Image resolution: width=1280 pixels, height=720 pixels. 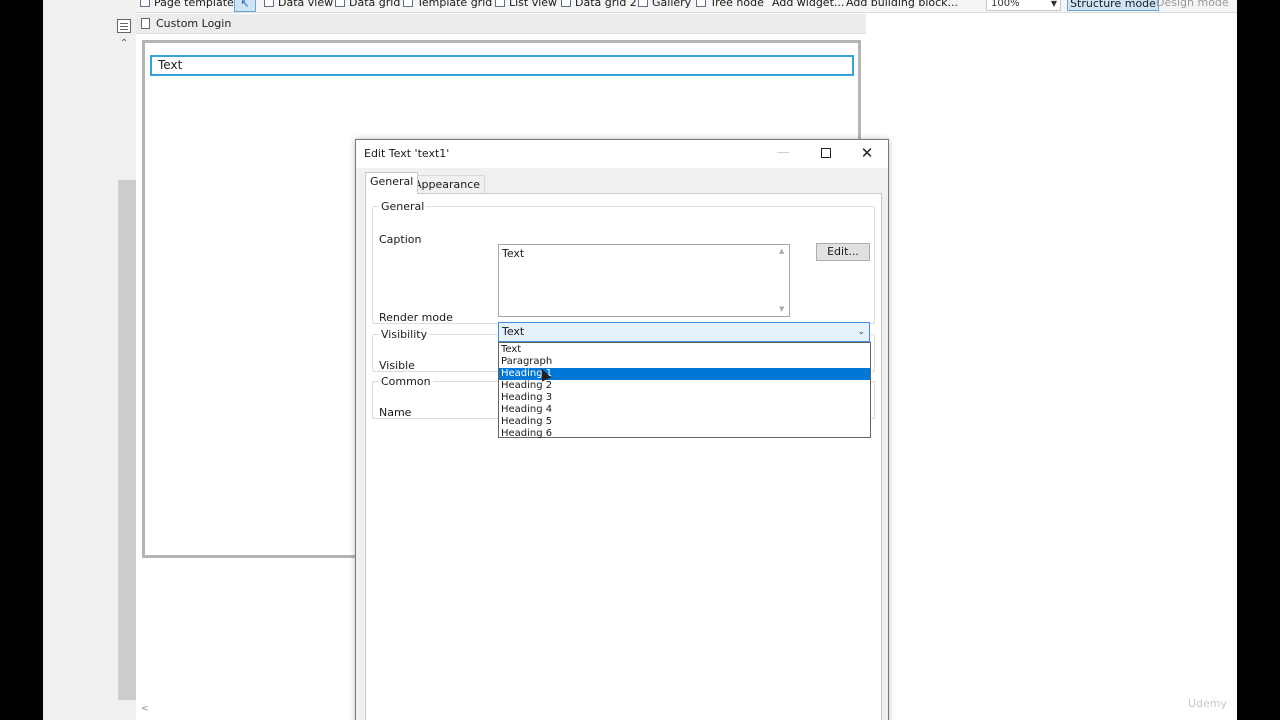 I want to click on option-heading-5: Heading 5, so click(x=684, y=422).